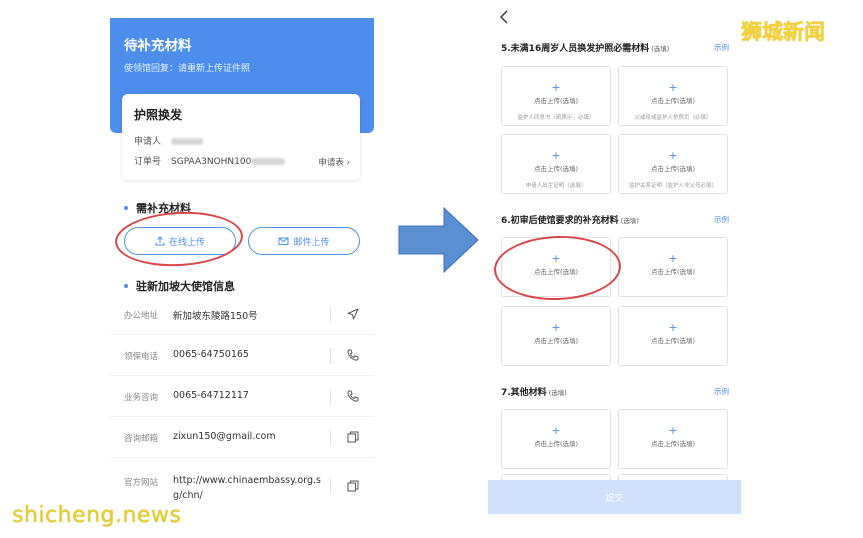  What do you see at coordinates (575, 49) in the screenshot?
I see `section-title-text: 5.未满16周岁人员换发护照必需材料` at bounding box center [575, 49].